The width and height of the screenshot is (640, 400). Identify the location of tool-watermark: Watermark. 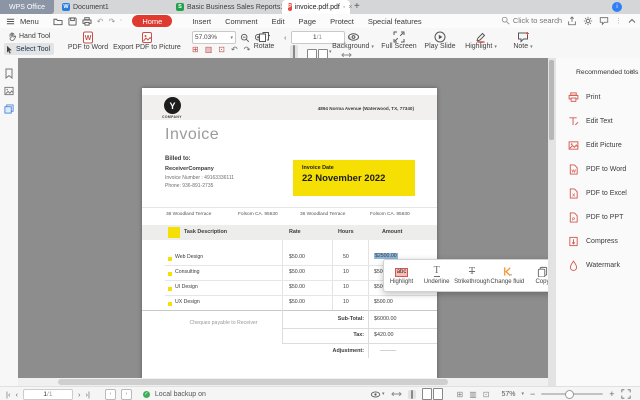
(594, 265).